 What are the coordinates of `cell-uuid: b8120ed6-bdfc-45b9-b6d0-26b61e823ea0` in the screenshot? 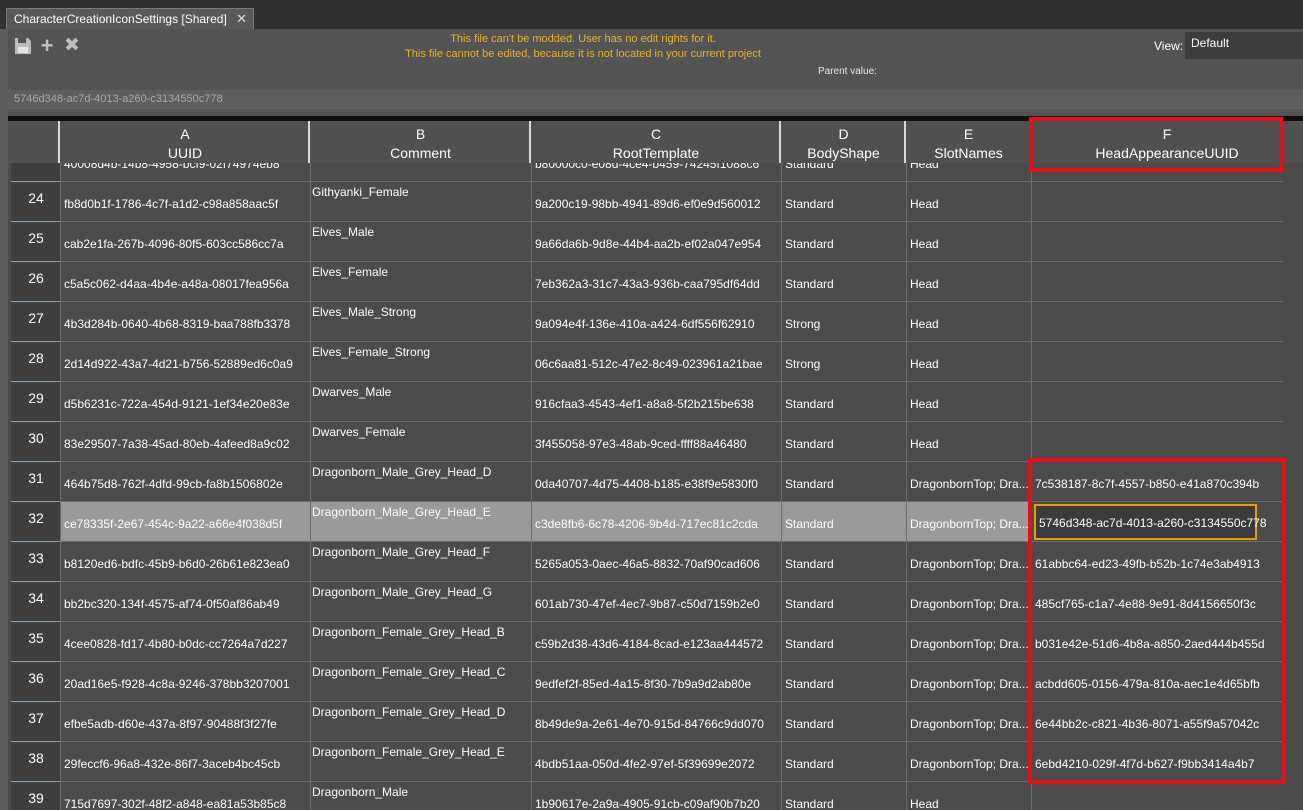 It's located at (185, 562).